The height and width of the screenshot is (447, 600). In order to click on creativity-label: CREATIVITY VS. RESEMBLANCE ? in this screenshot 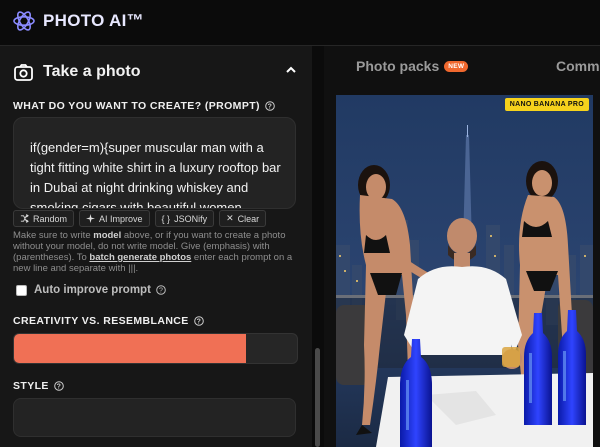, I will do `click(108, 321)`.